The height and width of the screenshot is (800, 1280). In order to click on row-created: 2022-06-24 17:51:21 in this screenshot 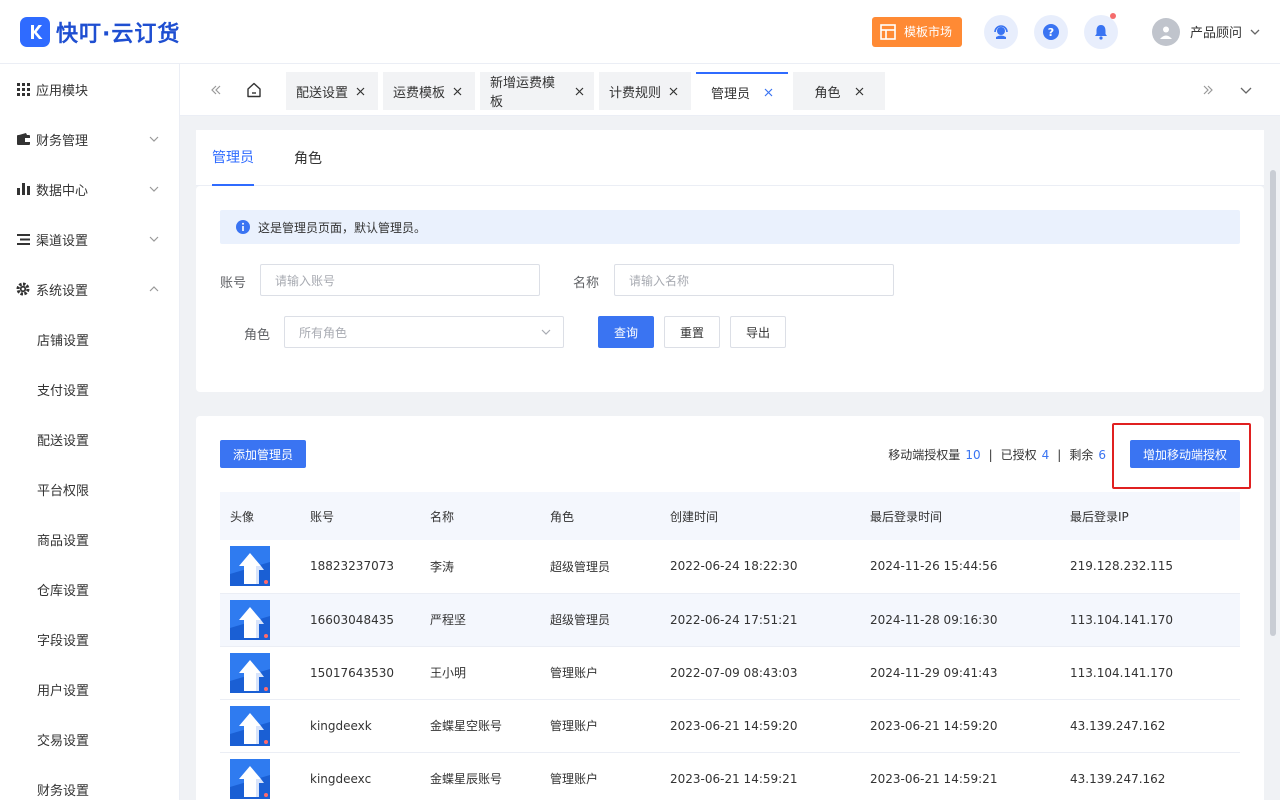, I will do `click(760, 620)`.